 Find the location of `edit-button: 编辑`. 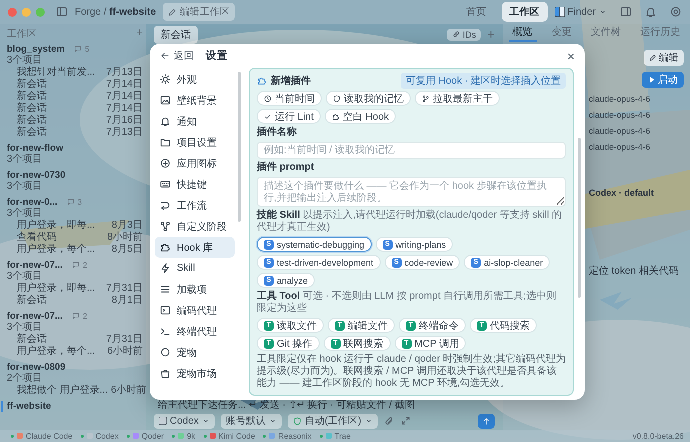

edit-button: 编辑 is located at coordinates (664, 58).